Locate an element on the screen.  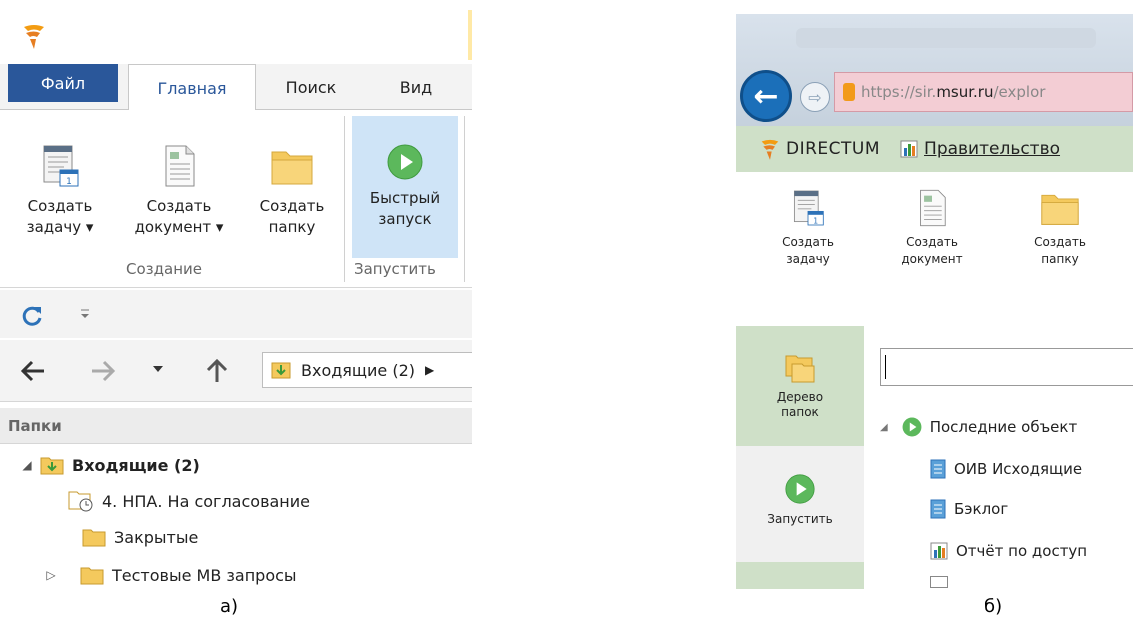
quick-launch-button: Быстрый запуск is located at coordinates (405, 187).